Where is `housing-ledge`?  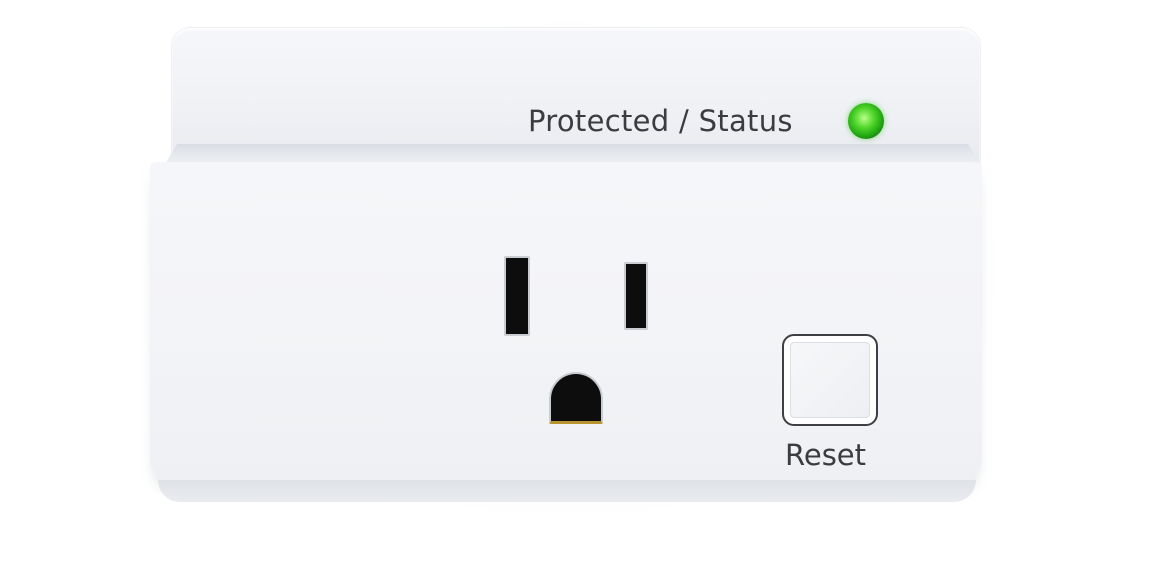
housing-ledge is located at coordinates (572, 154).